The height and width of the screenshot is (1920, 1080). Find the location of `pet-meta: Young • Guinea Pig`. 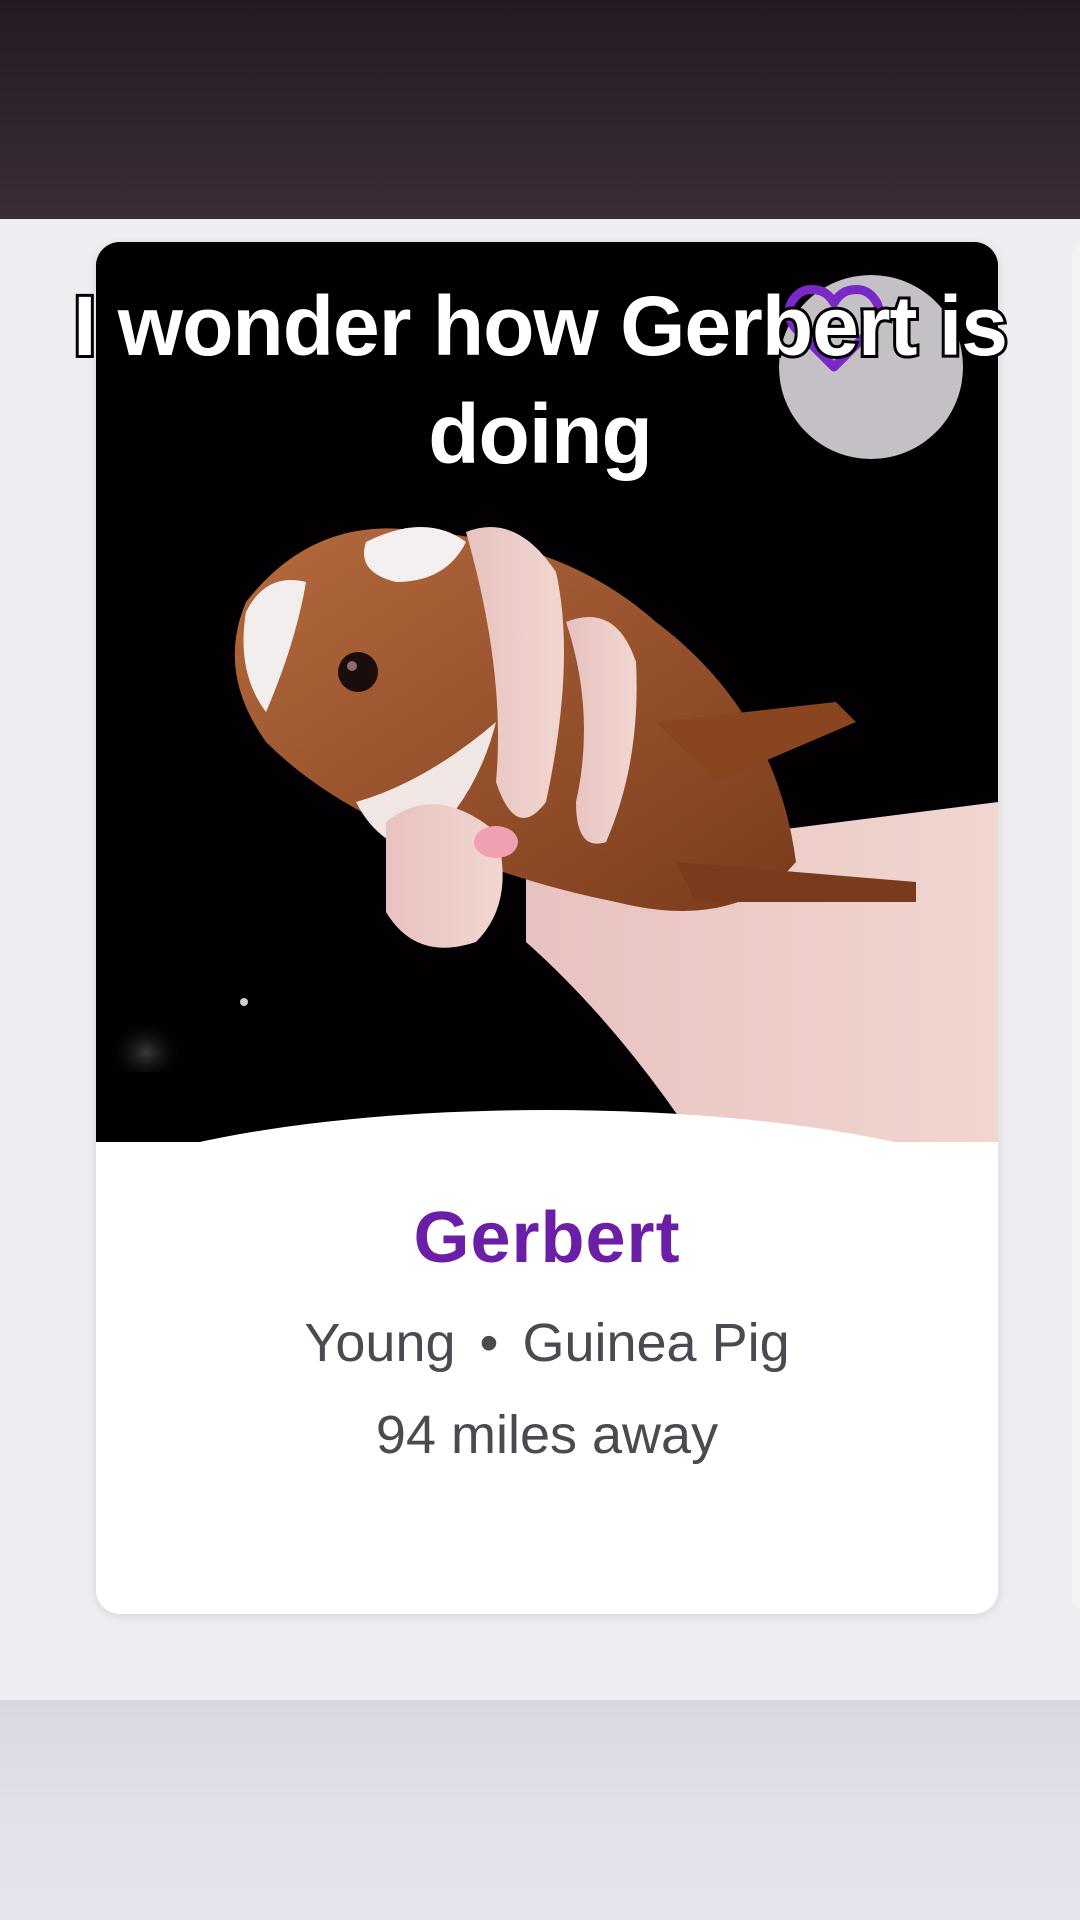

pet-meta: Young • Guinea Pig is located at coordinates (547, 1343).